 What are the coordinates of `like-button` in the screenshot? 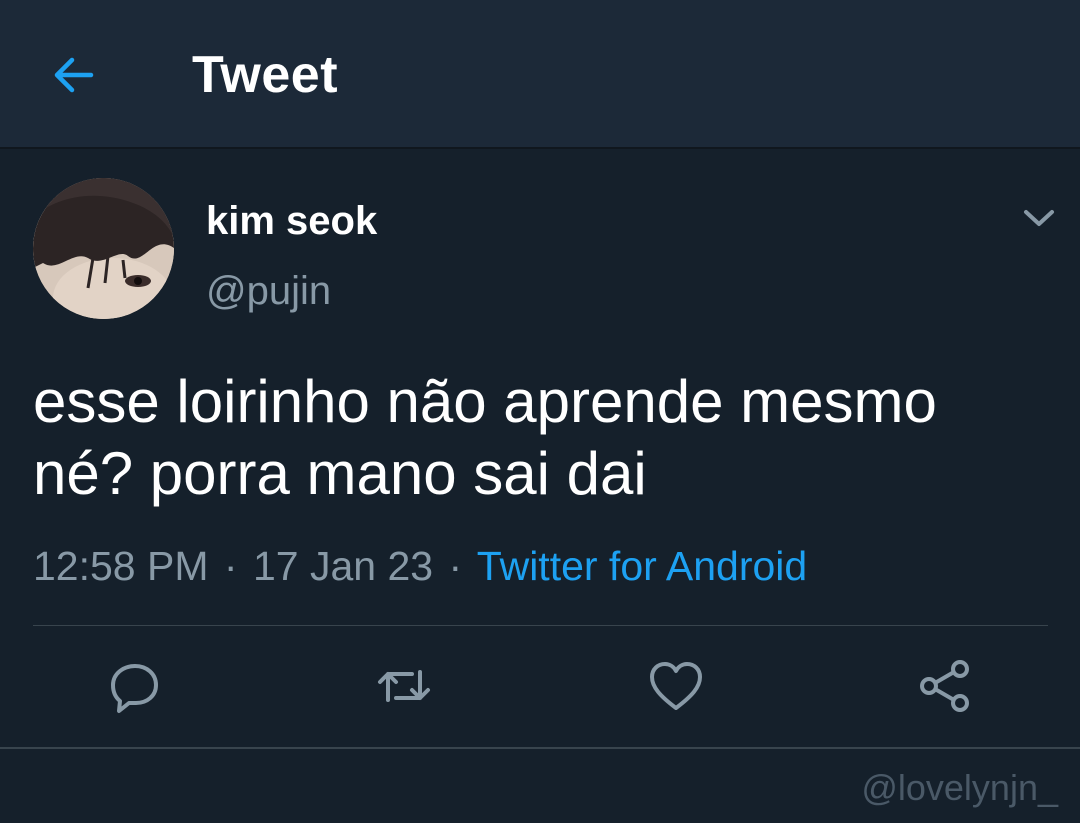 It's located at (676, 686).